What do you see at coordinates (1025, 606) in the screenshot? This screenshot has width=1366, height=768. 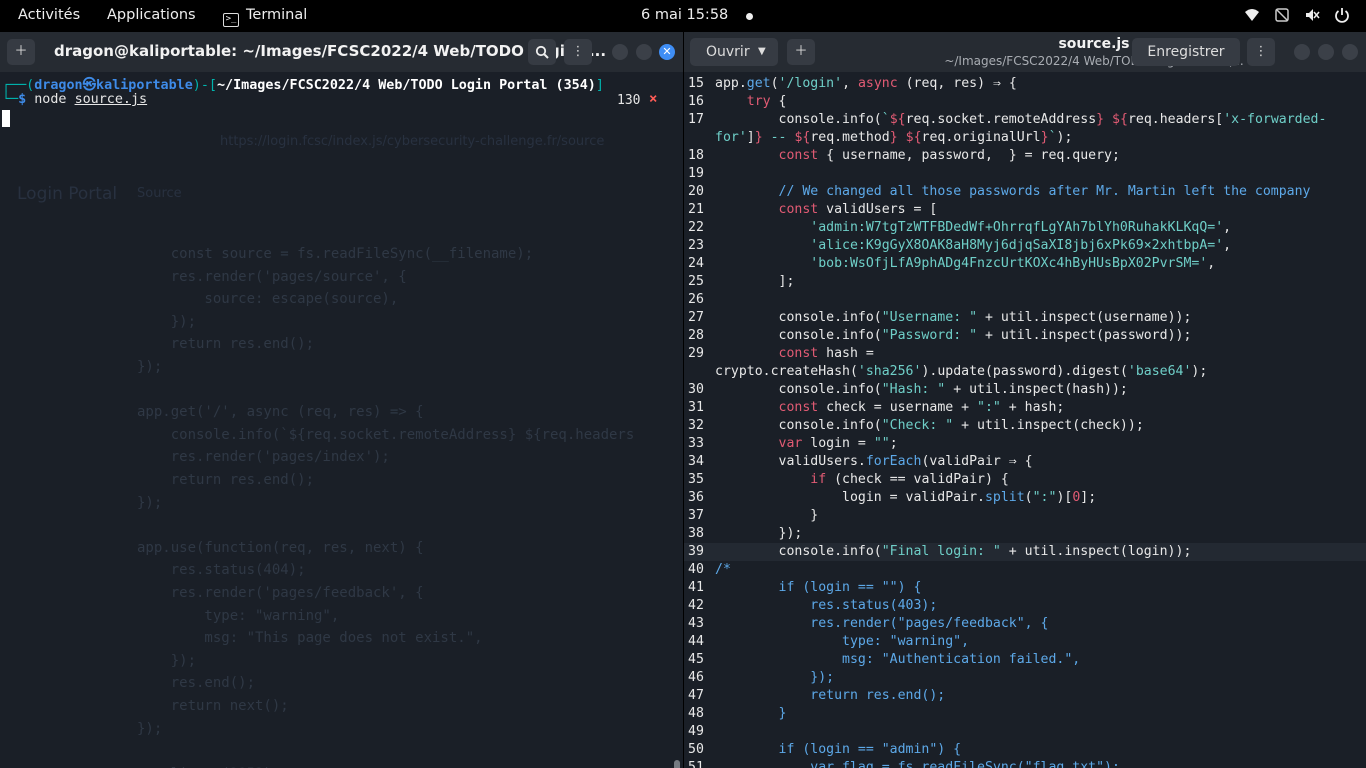 I see `code-line: 42 res.status(403);` at bounding box center [1025, 606].